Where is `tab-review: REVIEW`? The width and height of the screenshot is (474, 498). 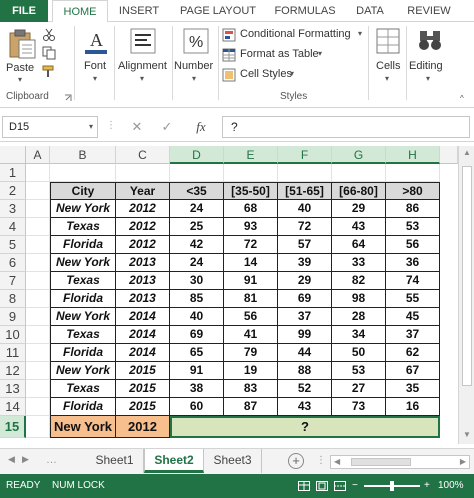 tab-review: REVIEW is located at coordinates (429, 11).